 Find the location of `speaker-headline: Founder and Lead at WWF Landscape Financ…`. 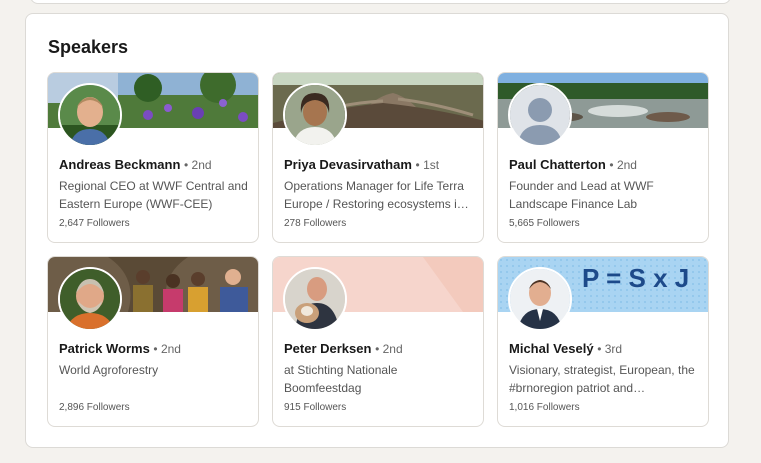

speaker-headline: Founder and Lead at WWF Landscape Financ… is located at coordinates (581, 195).